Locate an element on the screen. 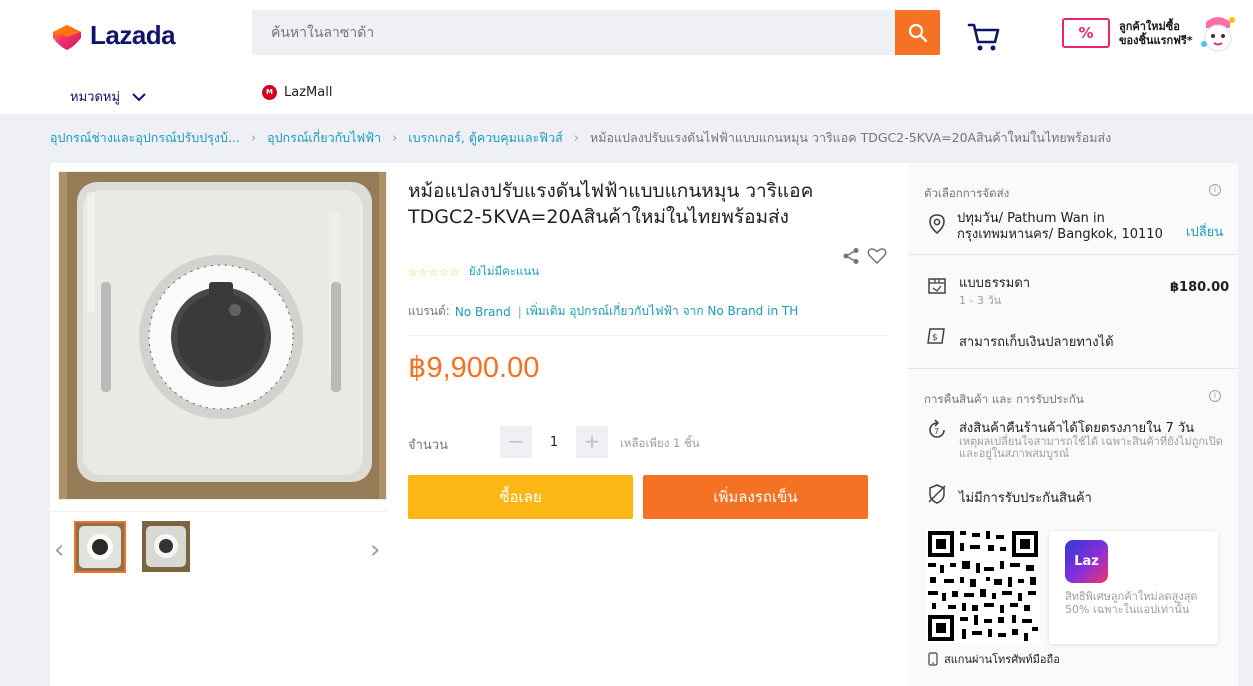 This screenshot has height=686, width=1253. brand-link: No Brand is located at coordinates (483, 312).